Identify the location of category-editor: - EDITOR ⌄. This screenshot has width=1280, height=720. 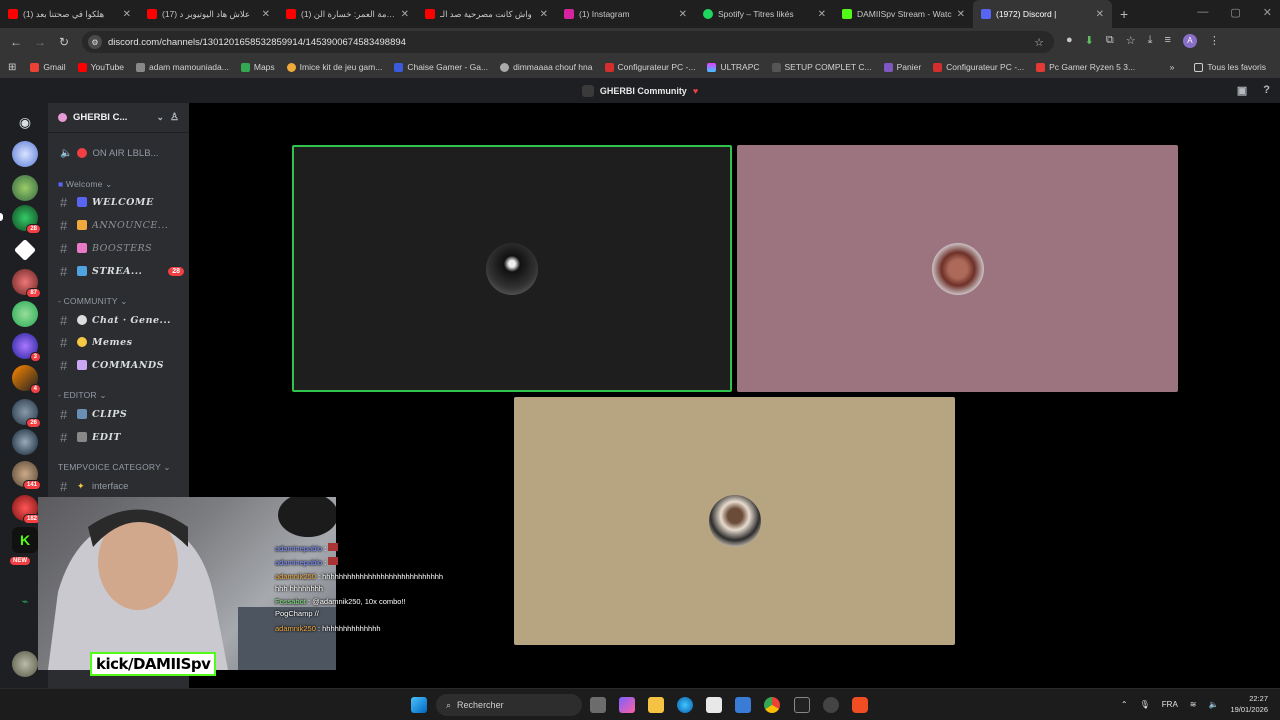
(82, 395).